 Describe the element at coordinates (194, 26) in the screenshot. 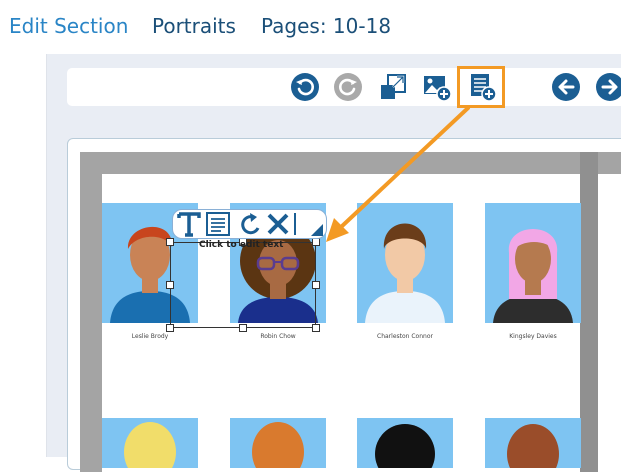

I see `section-name: Portraits` at that location.